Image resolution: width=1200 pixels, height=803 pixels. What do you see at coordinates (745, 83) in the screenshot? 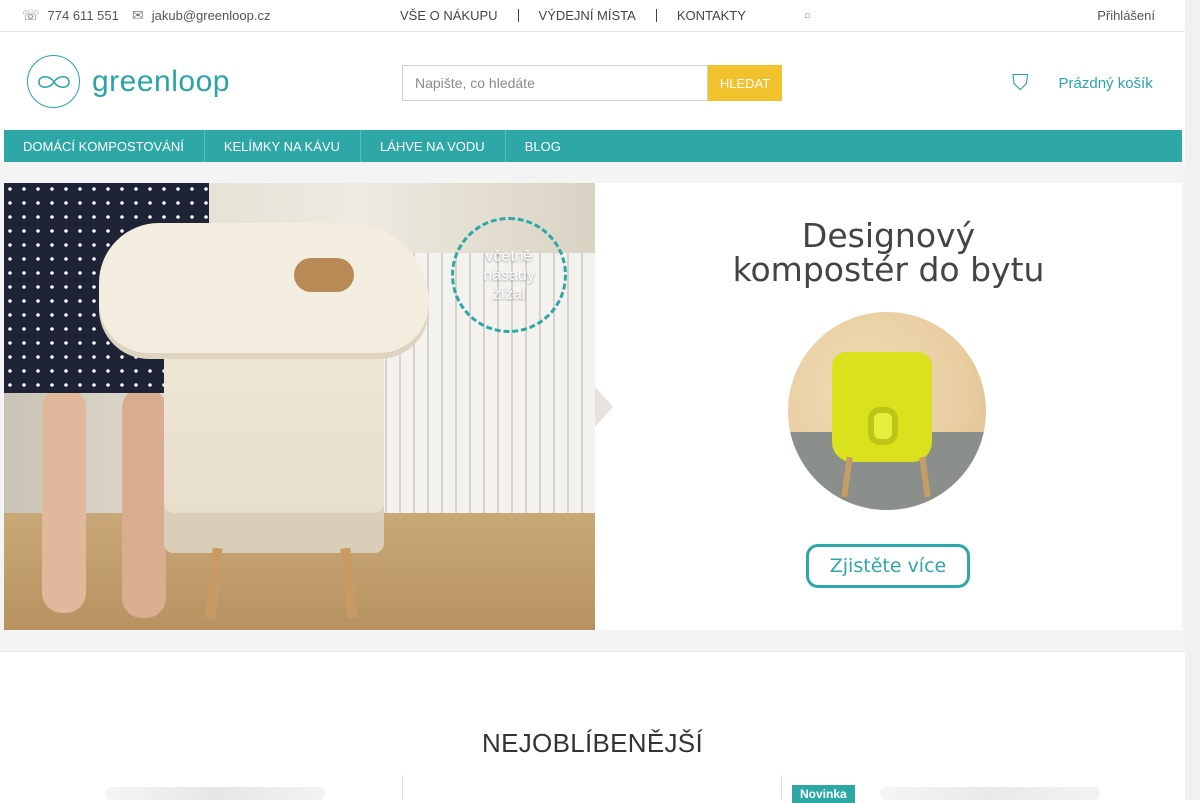
I see `search-button: HLEDAT` at bounding box center [745, 83].